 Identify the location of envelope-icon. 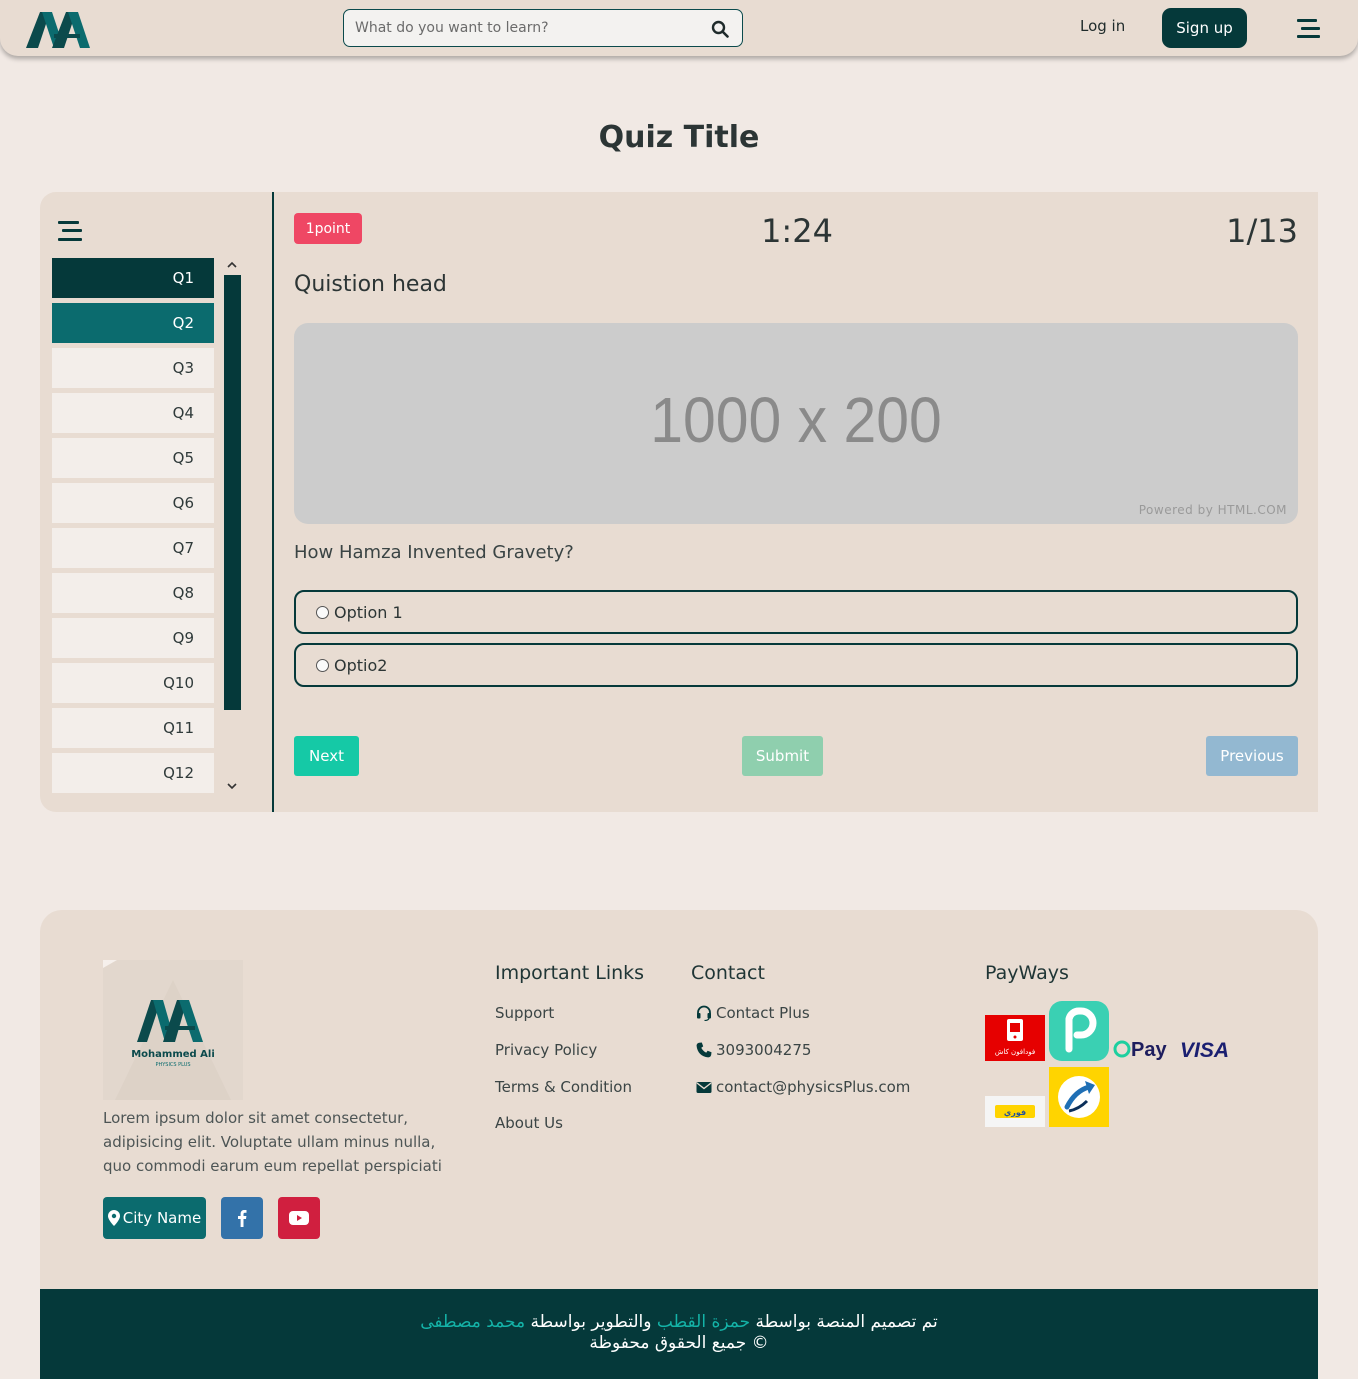
(704, 1087).